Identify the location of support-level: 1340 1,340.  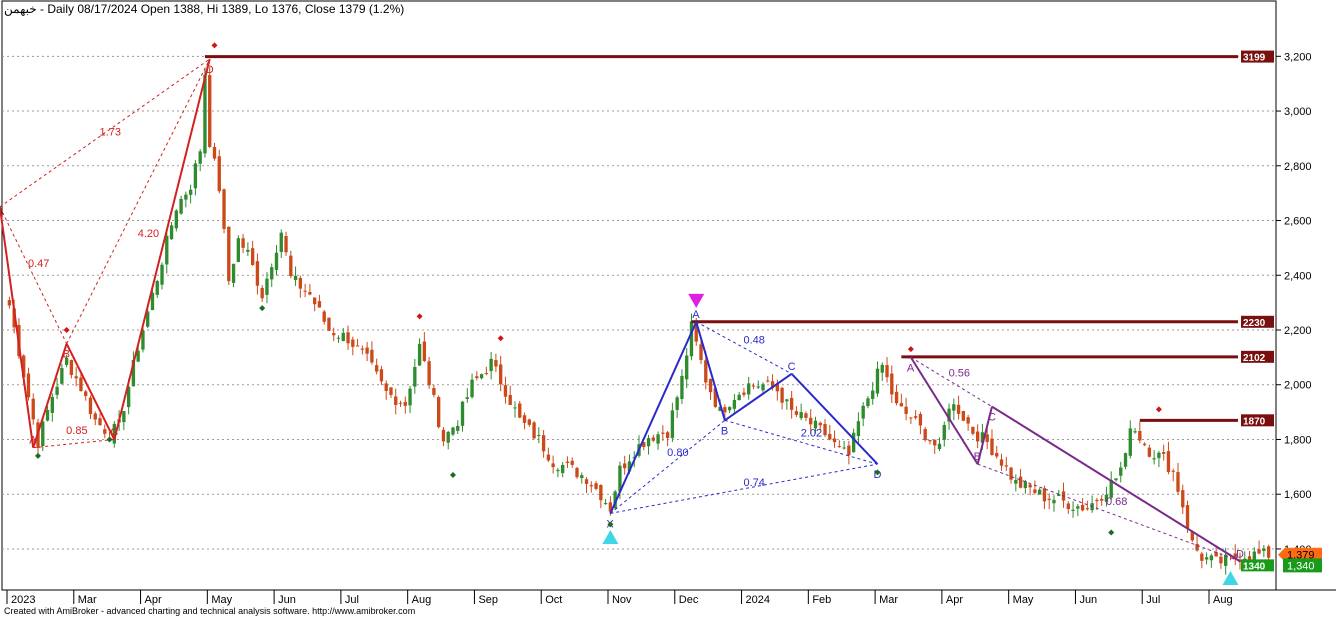
(1281, 565).